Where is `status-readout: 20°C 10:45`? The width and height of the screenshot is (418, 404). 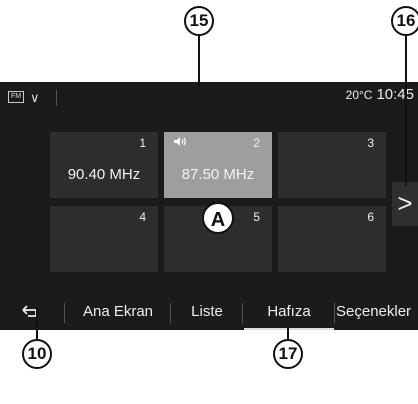 status-readout: 20°C 10:45 is located at coordinates (380, 94).